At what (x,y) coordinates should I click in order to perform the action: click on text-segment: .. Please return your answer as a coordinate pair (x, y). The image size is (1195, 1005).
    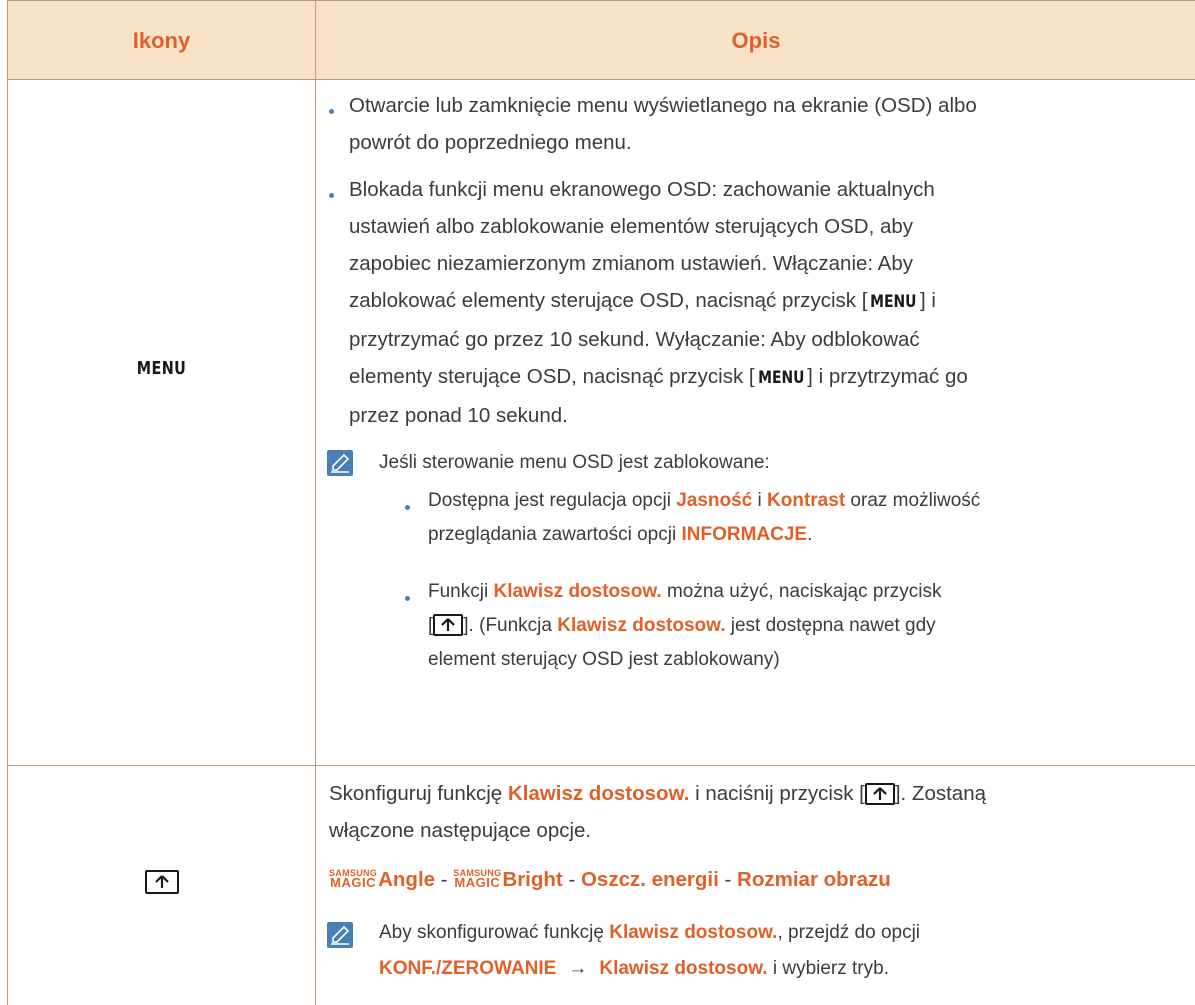
    Looking at the image, I should click on (810, 534).